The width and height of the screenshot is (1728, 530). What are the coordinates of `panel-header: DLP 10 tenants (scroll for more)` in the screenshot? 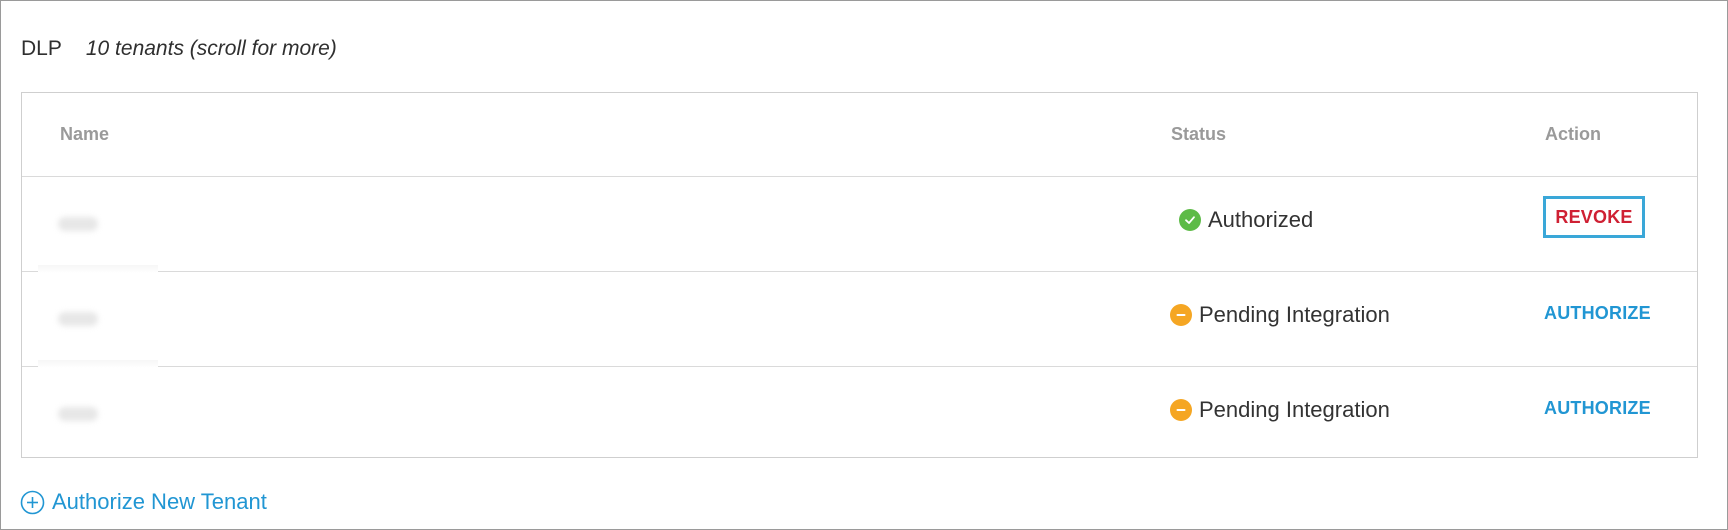 It's located at (179, 49).